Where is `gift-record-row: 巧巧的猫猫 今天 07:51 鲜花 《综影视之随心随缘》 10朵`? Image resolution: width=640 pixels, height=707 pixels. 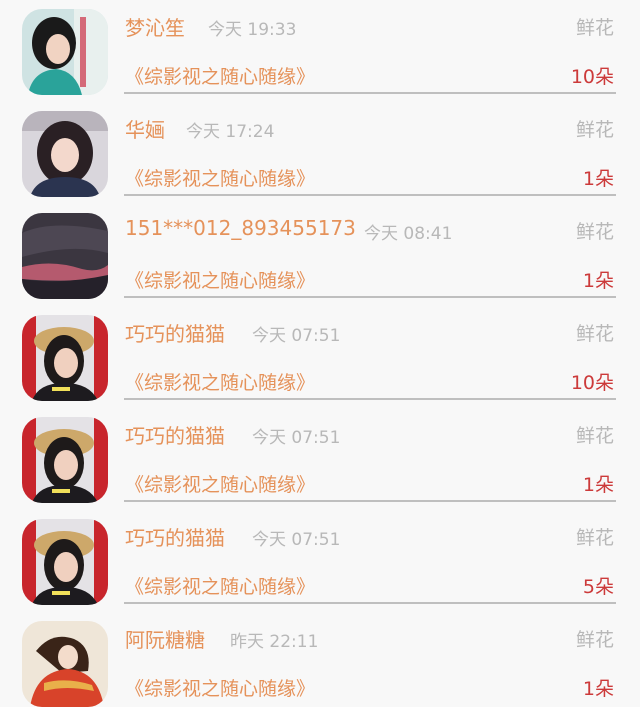 gift-record-row: 巧巧的猫猫 今天 07:51 鲜花 《综影视之随心随缘》 10朵 is located at coordinates (320, 357).